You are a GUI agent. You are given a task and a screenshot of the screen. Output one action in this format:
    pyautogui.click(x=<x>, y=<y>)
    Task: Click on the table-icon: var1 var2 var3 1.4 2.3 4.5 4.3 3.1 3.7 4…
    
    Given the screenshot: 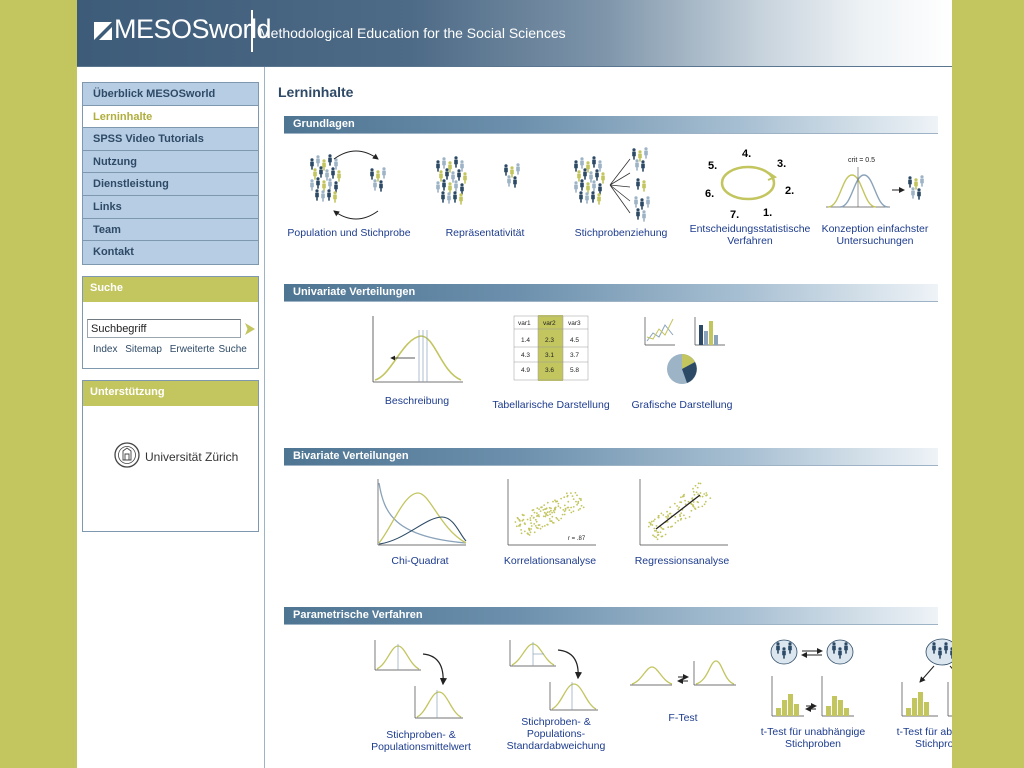 What is the action you would take?
    pyautogui.click(x=551, y=348)
    